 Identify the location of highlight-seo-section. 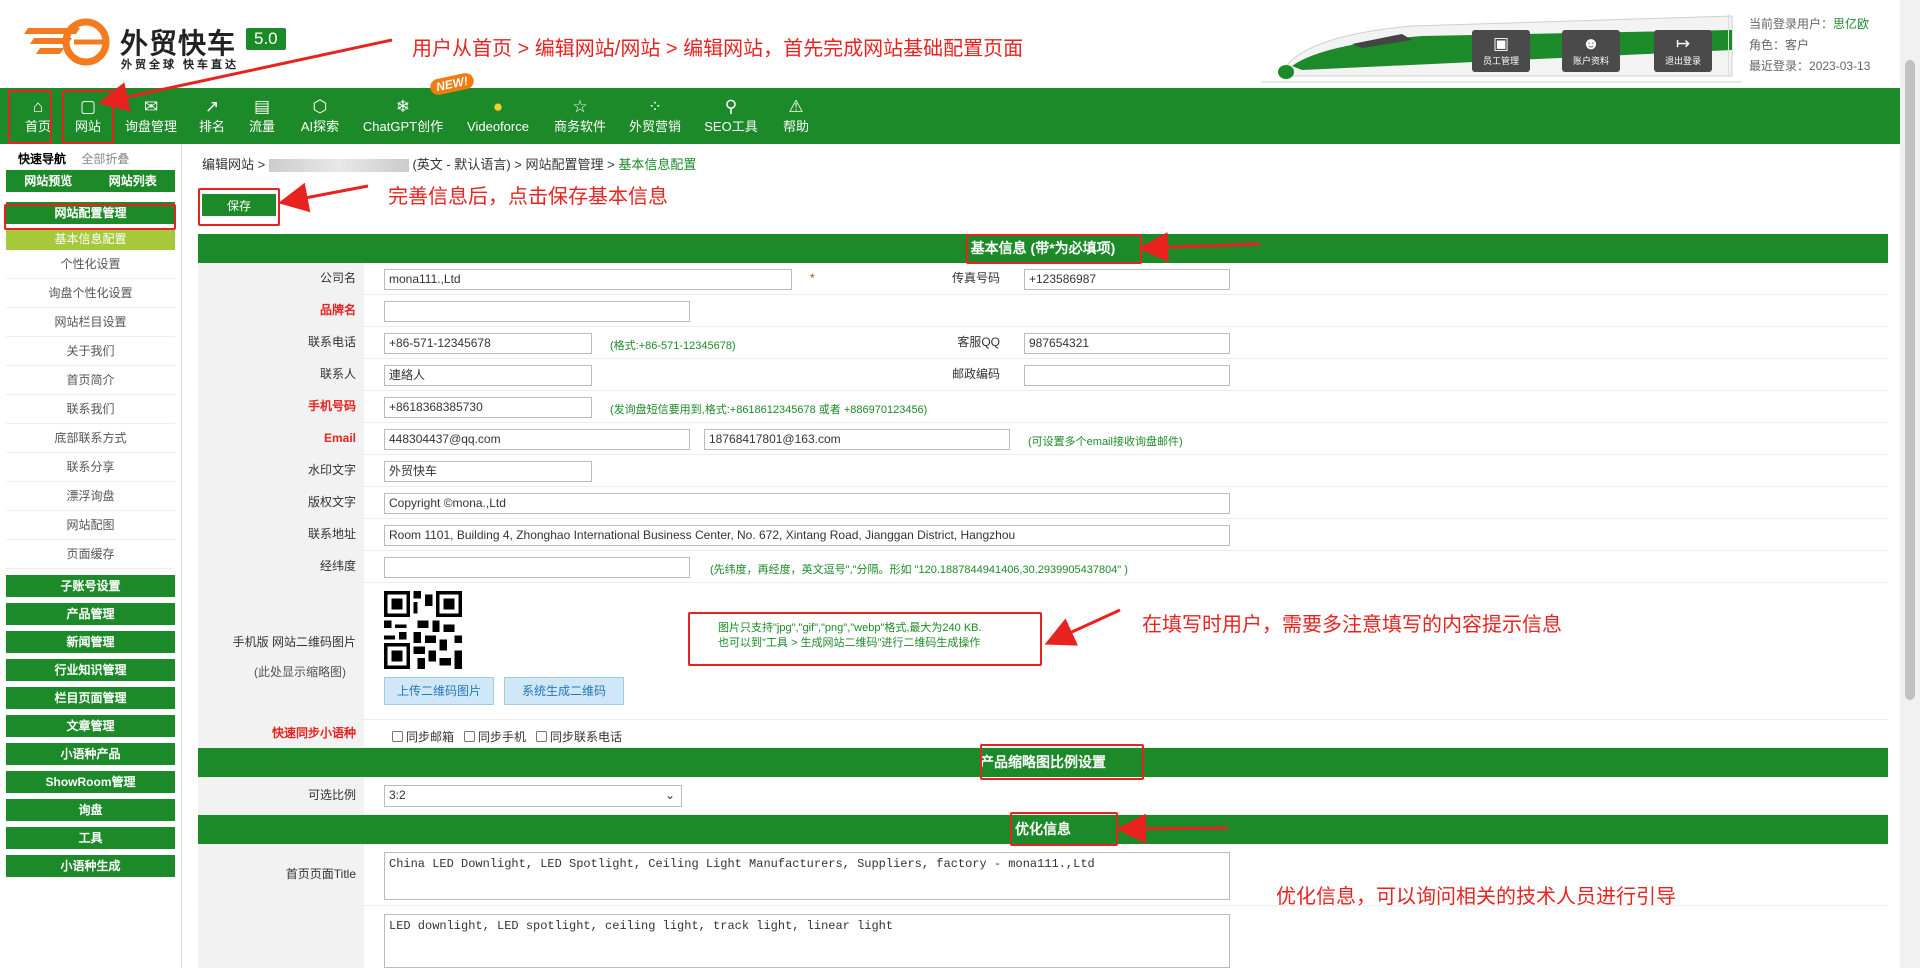
(1064, 829).